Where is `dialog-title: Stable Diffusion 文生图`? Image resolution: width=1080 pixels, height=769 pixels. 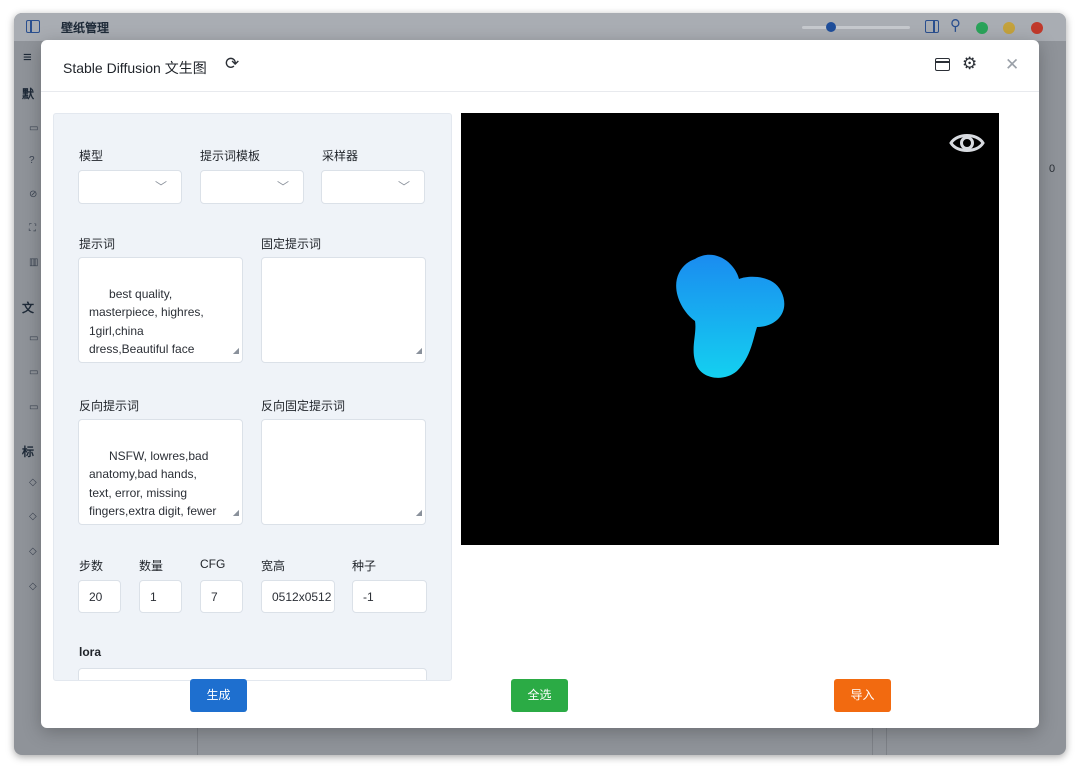 dialog-title: Stable Diffusion 文生图 is located at coordinates (135, 68).